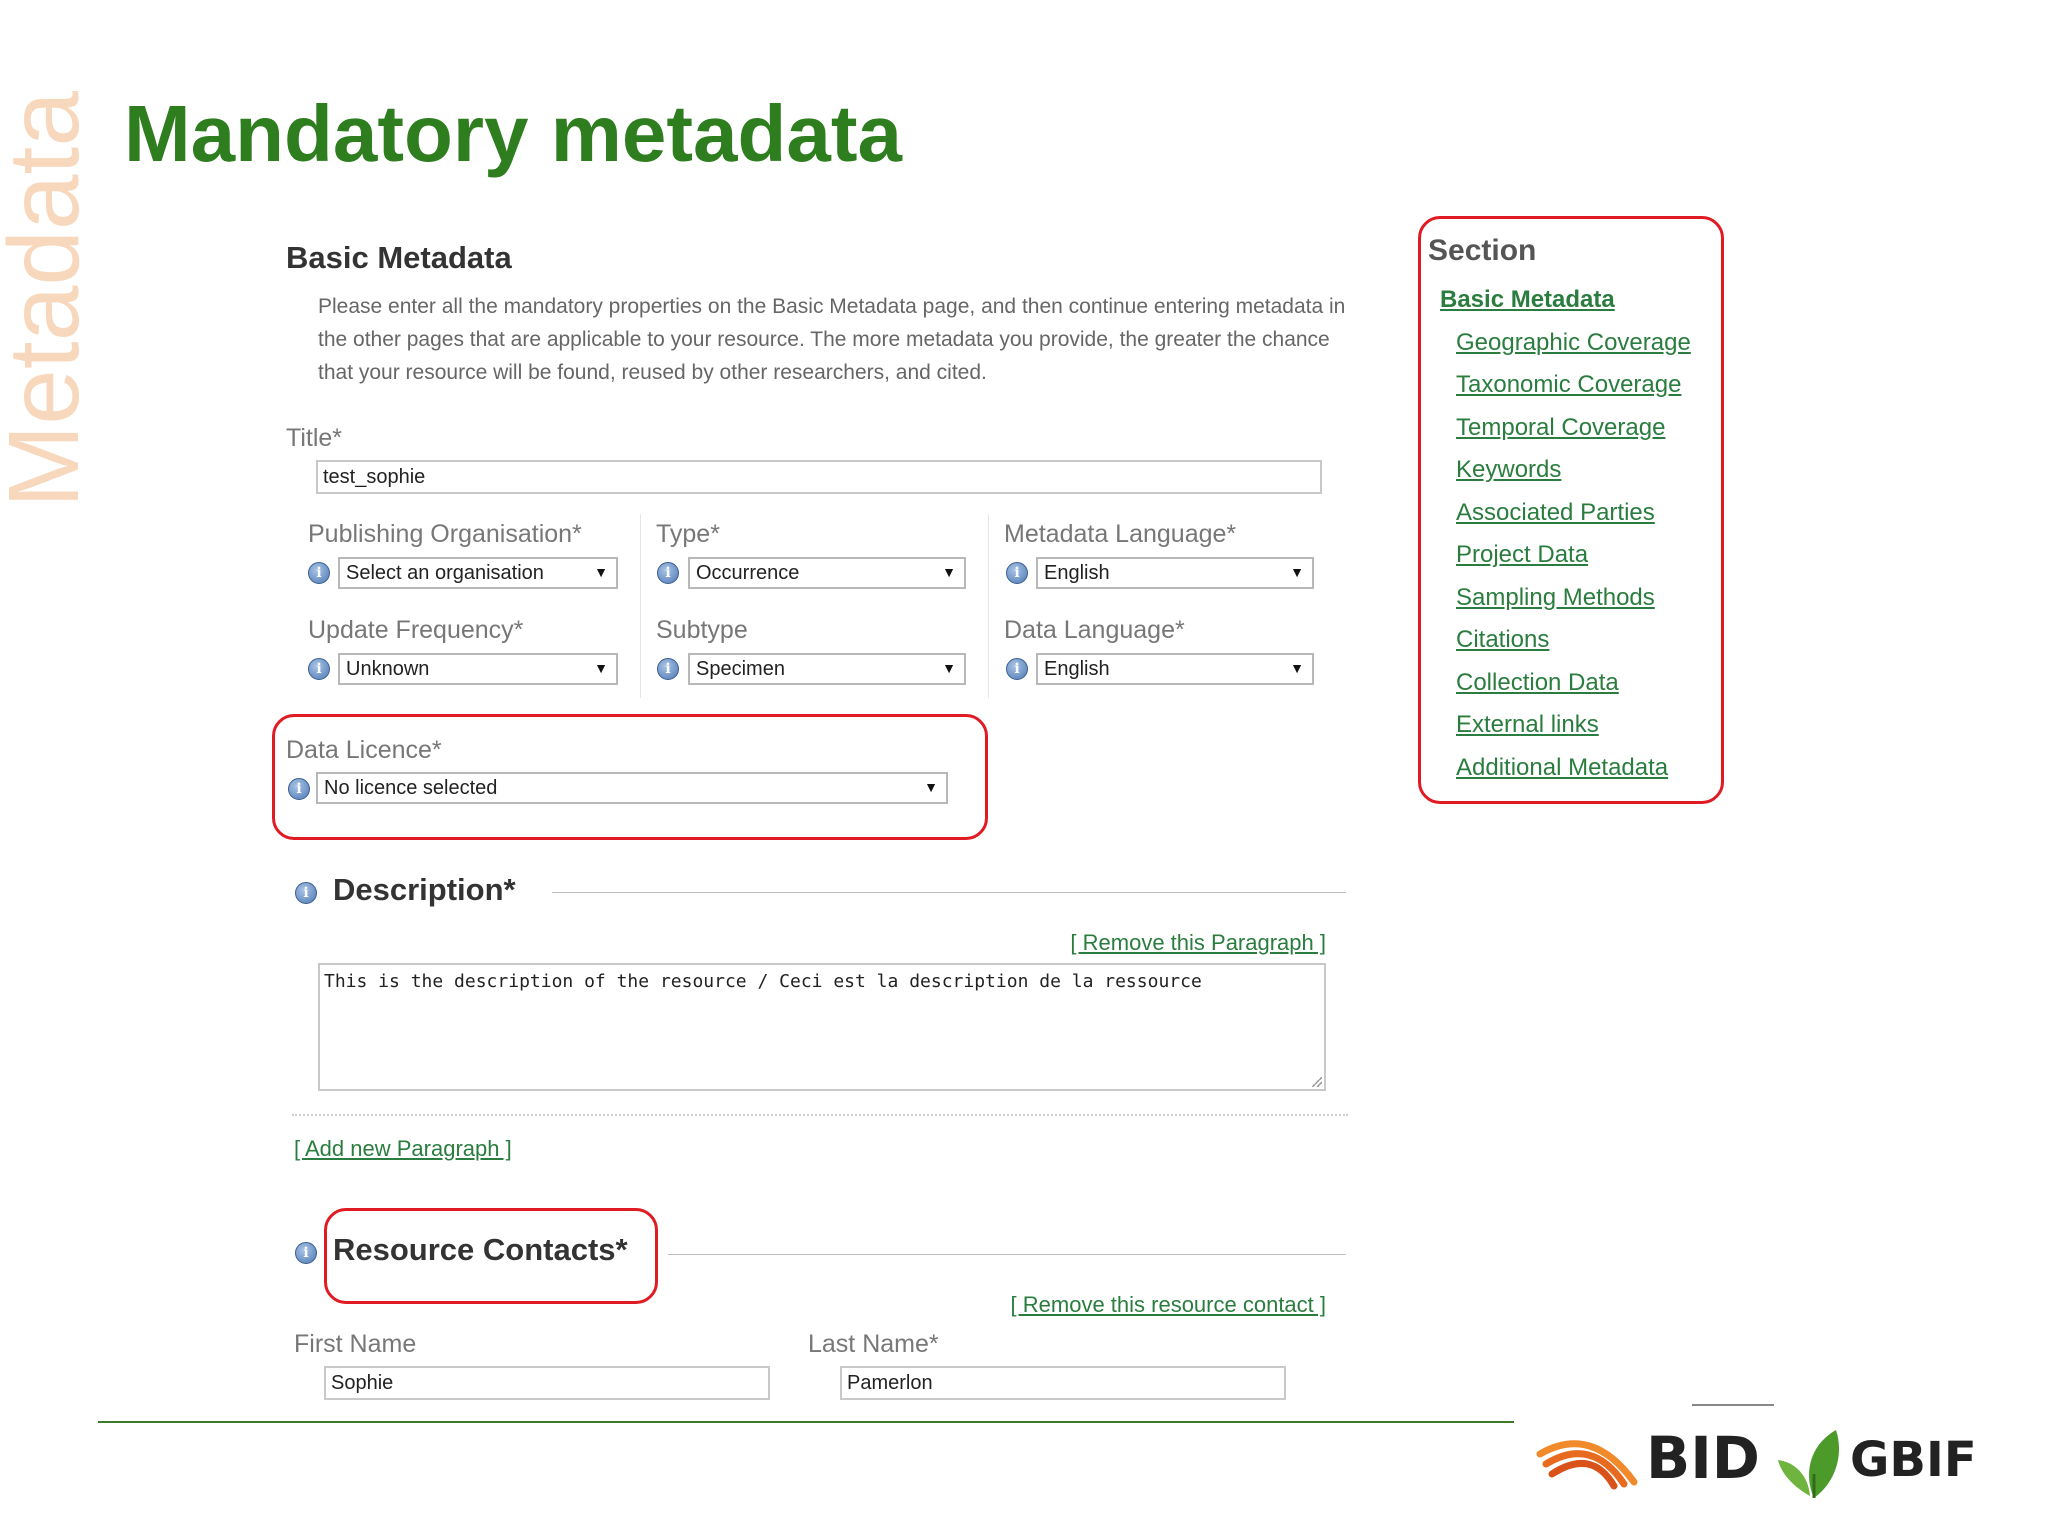 The width and height of the screenshot is (2048, 1536). What do you see at coordinates (1175, 669) in the screenshot?
I see `data-language-select: English ▼` at bounding box center [1175, 669].